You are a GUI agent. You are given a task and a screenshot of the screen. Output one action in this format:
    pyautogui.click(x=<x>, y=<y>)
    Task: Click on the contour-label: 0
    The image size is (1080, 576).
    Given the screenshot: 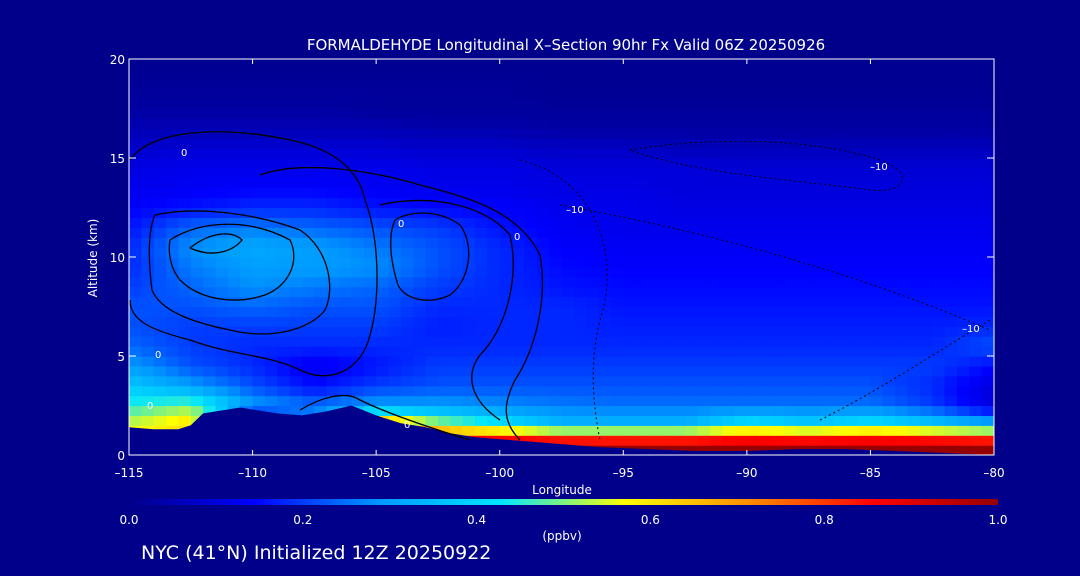 What is the action you would take?
    pyautogui.click(x=517, y=237)
    